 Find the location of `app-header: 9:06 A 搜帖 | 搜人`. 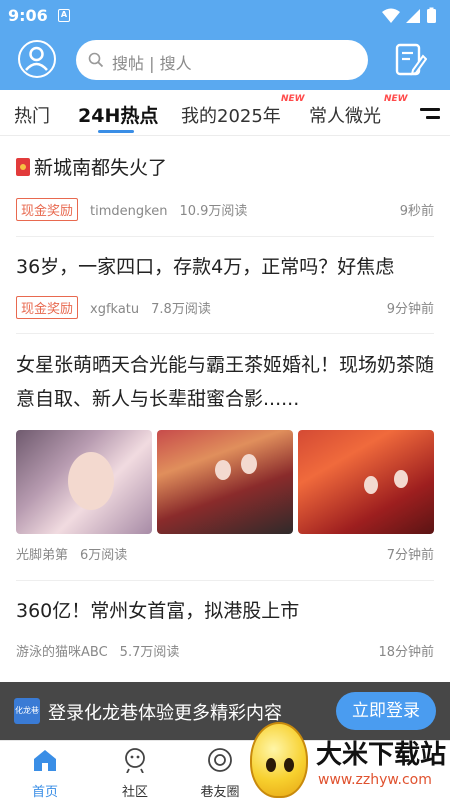

app-header: 9:06 A 搜帖 | 搜人 is located at coordinates (225, 45).